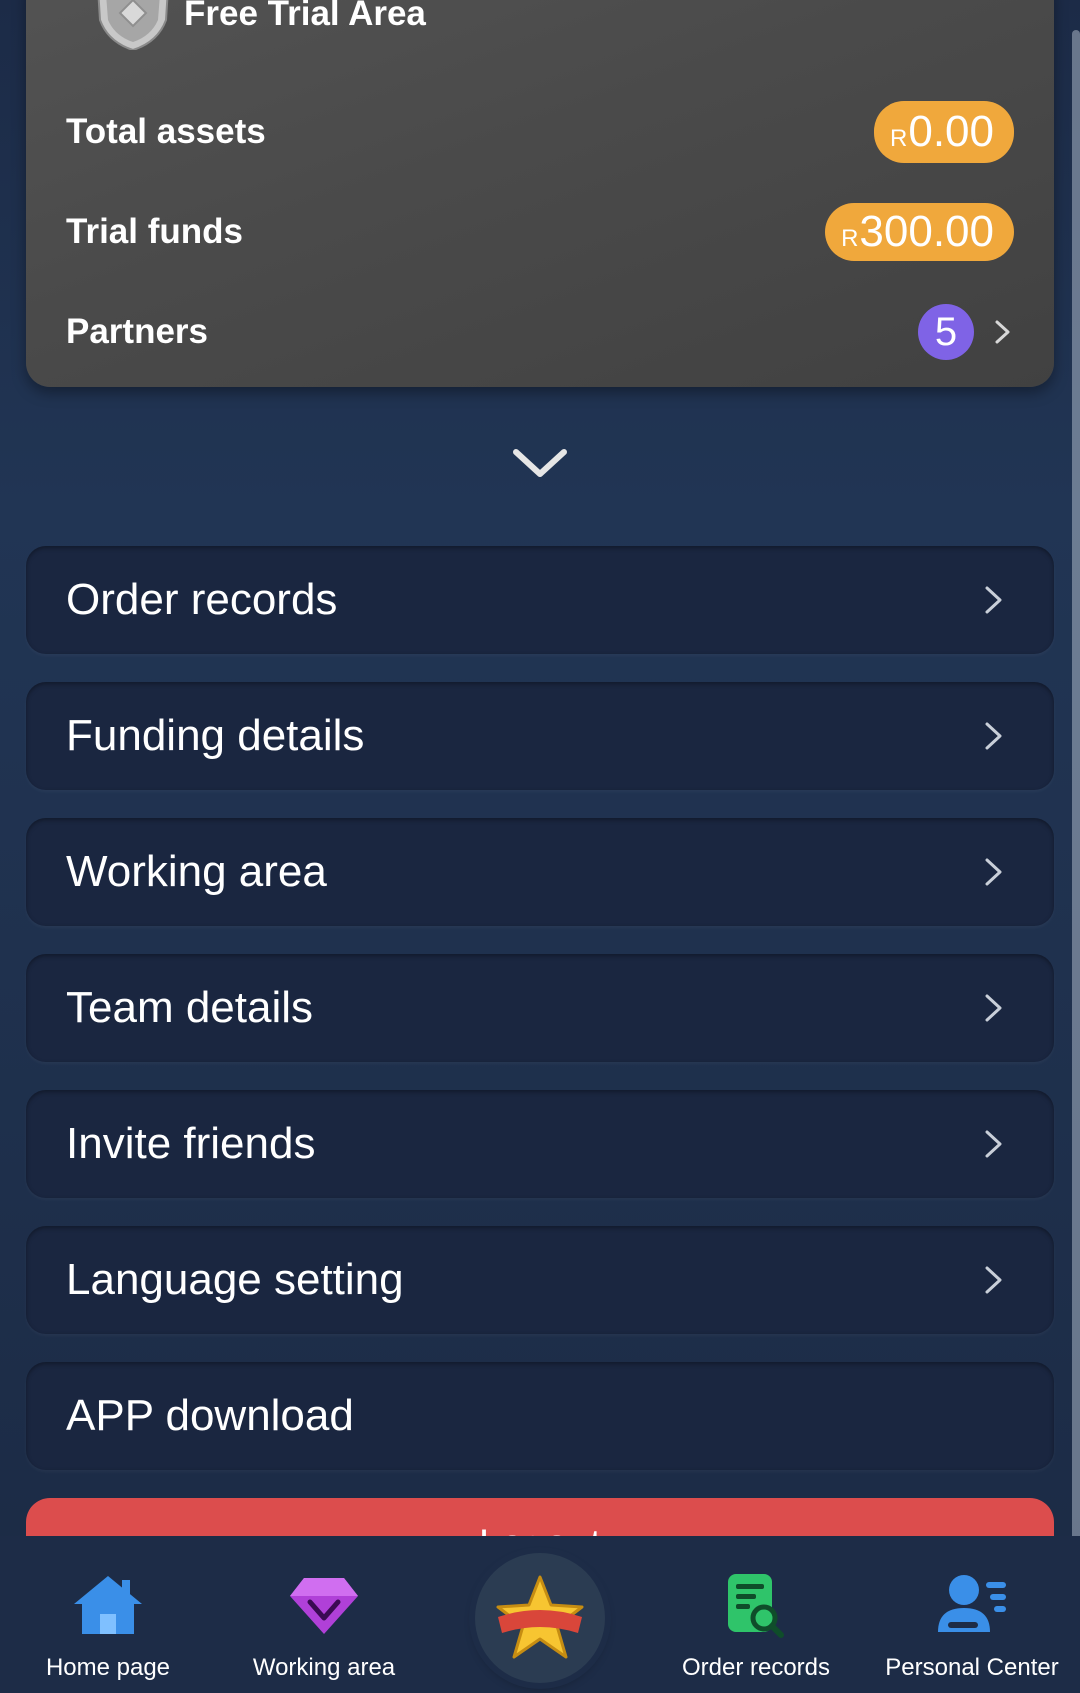 This screenshot has width=1080, height=1693. Describe the element at coordinates (756, 1606) in the screenshot. I see `order-search-icon` at that location.